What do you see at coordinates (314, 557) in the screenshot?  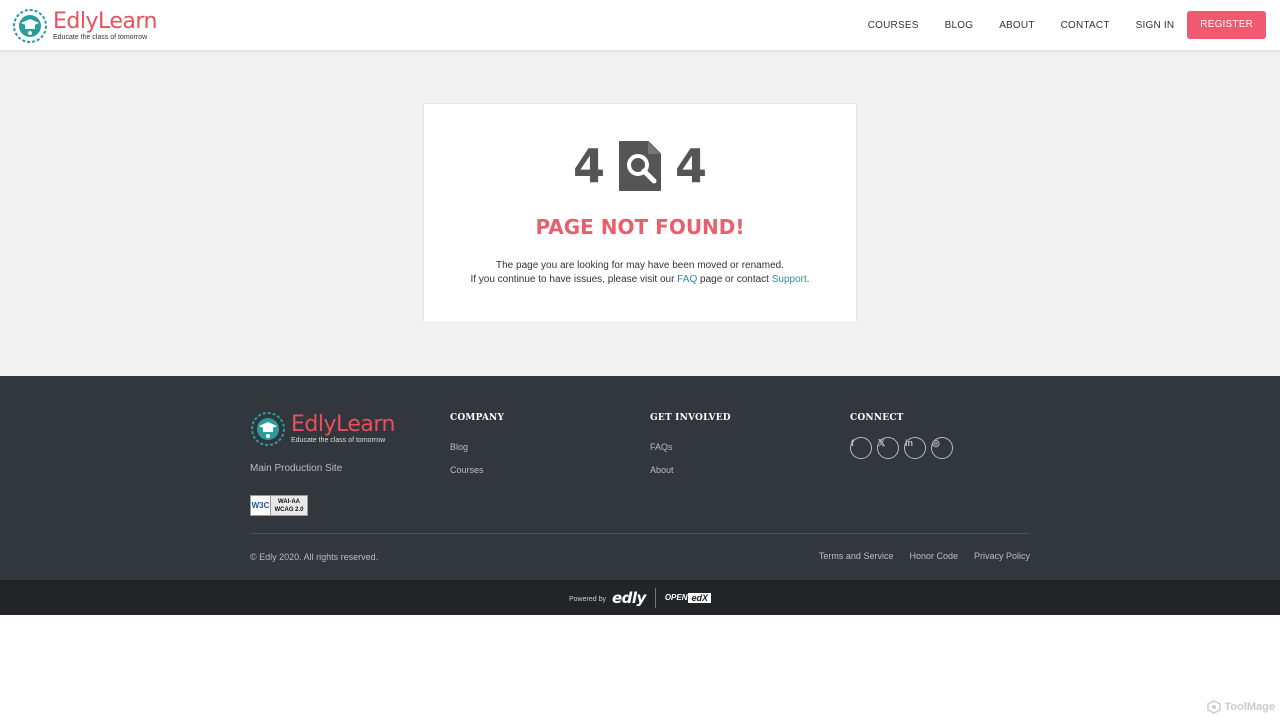 I see `copyright: © Edly 2020. All rights reserved.` at bounding box center [314, 557].